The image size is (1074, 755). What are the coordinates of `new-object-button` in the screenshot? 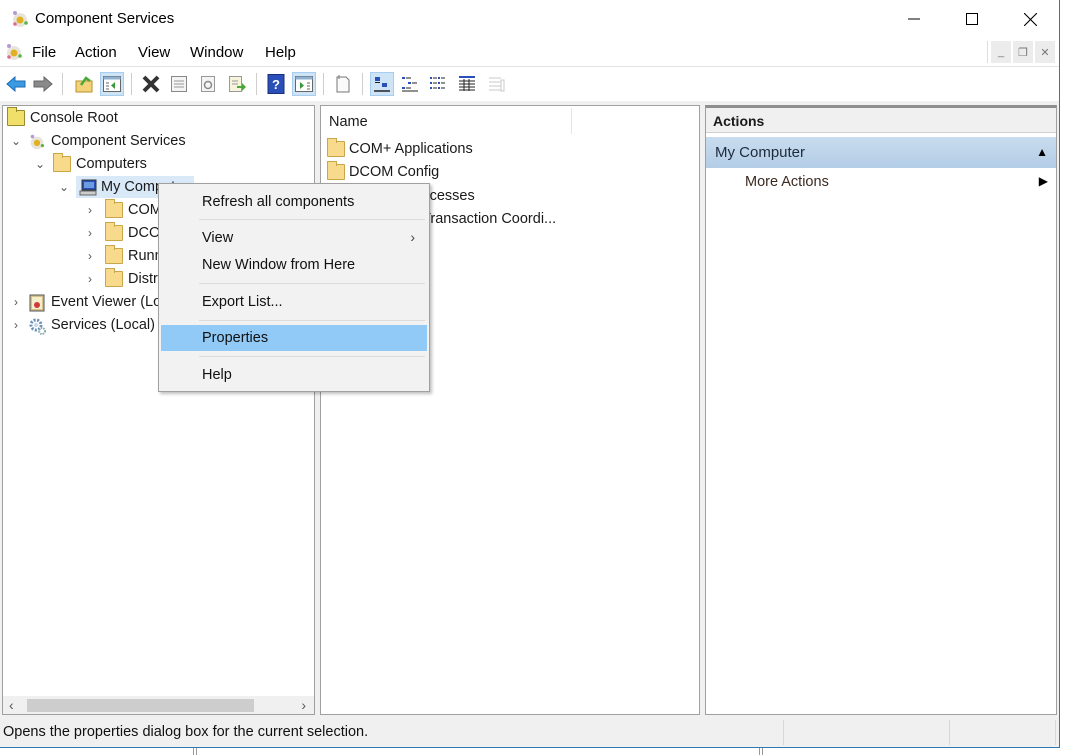 It's located at (343, 84).